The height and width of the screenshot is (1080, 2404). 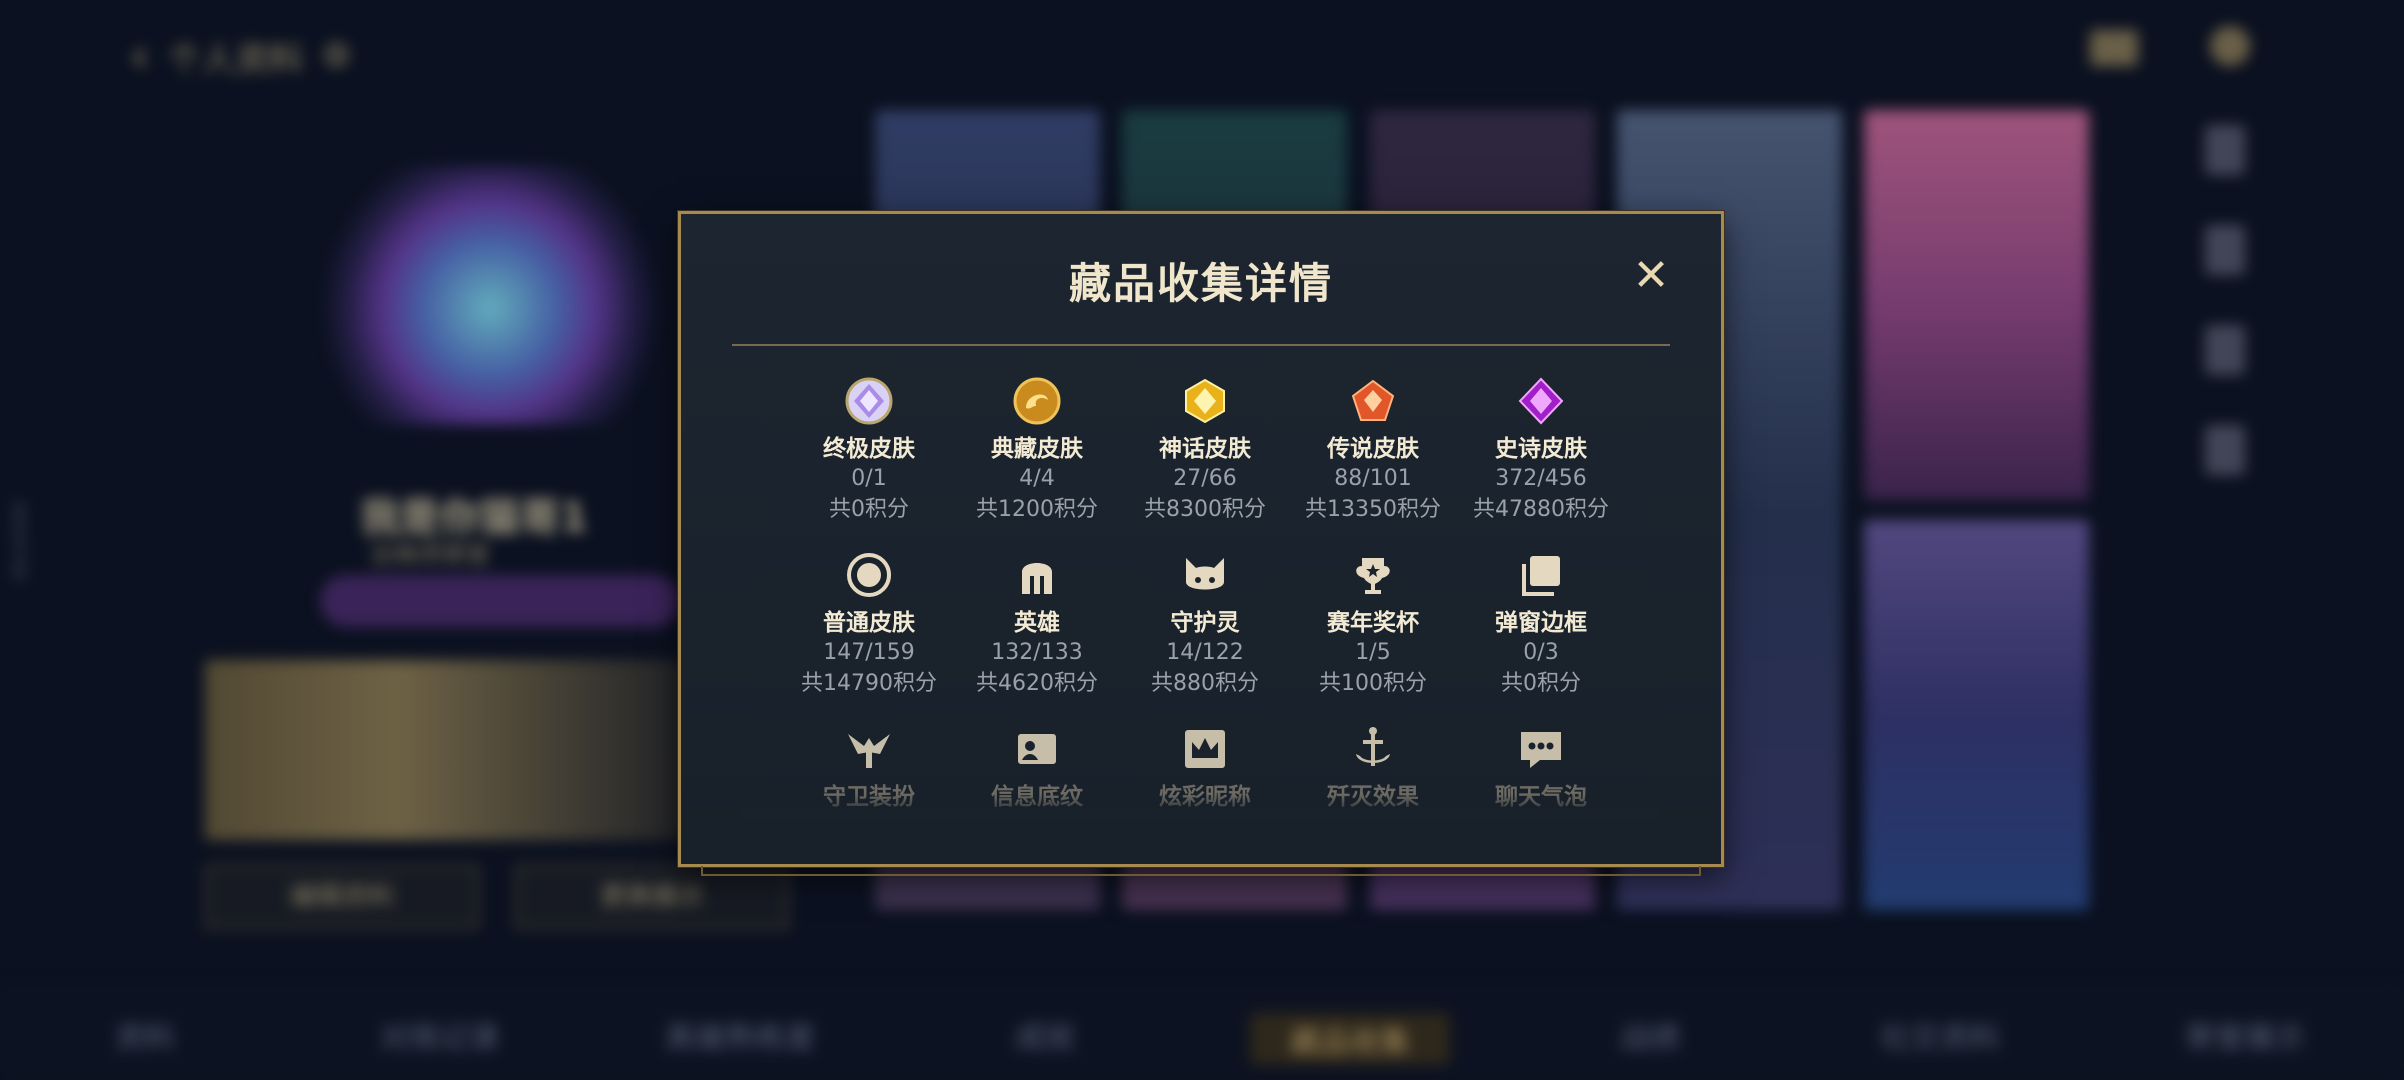 What do you see at coordinates (2230, 46) in the screenshot?
I see `friends-icon` at bounding box center [2230, 46].